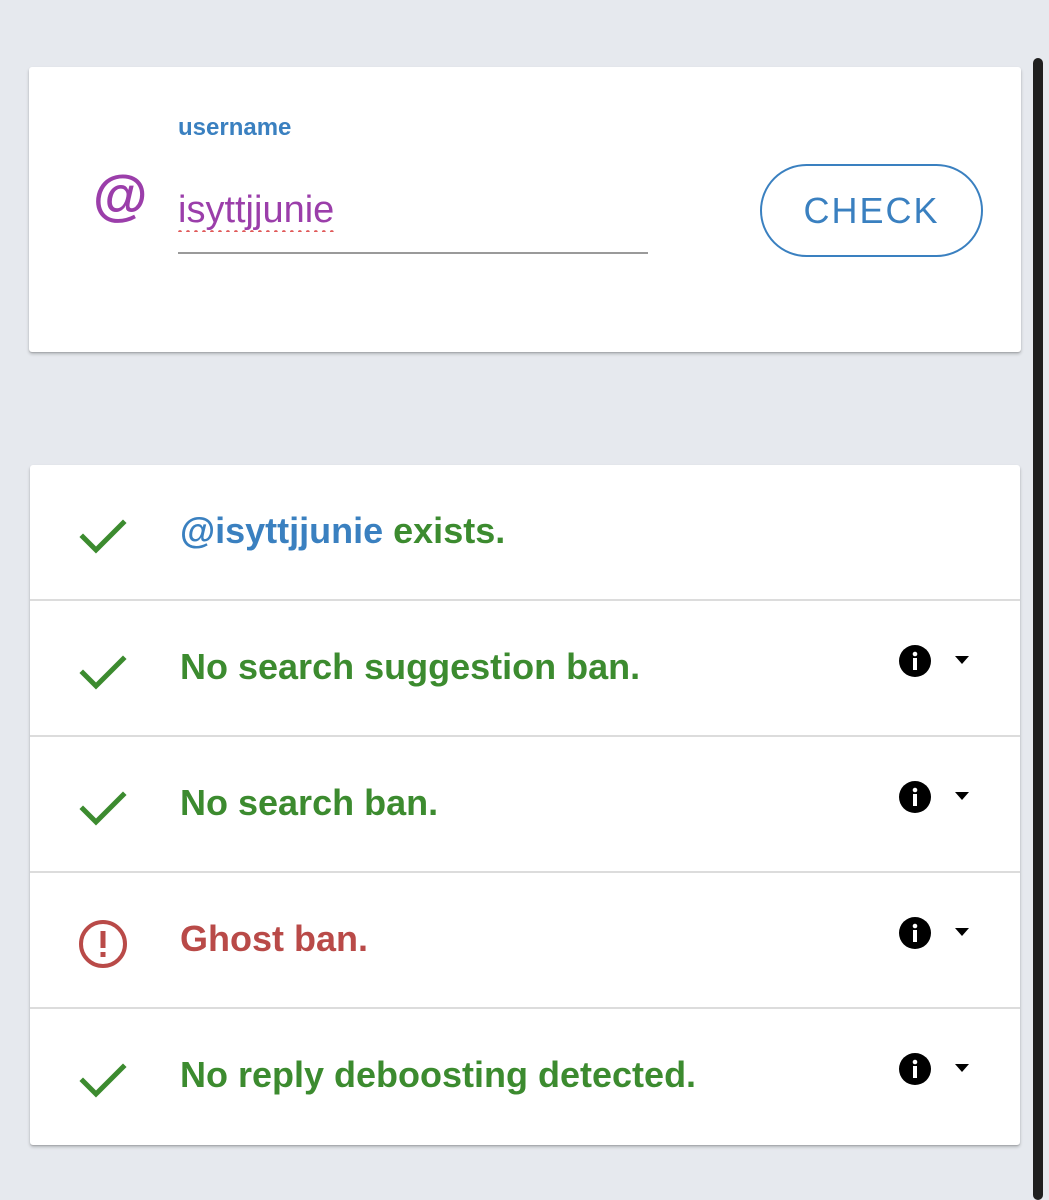  Describe the element at coordinates (235, 127) in the screenshot. I see `username-label: username` at that location.